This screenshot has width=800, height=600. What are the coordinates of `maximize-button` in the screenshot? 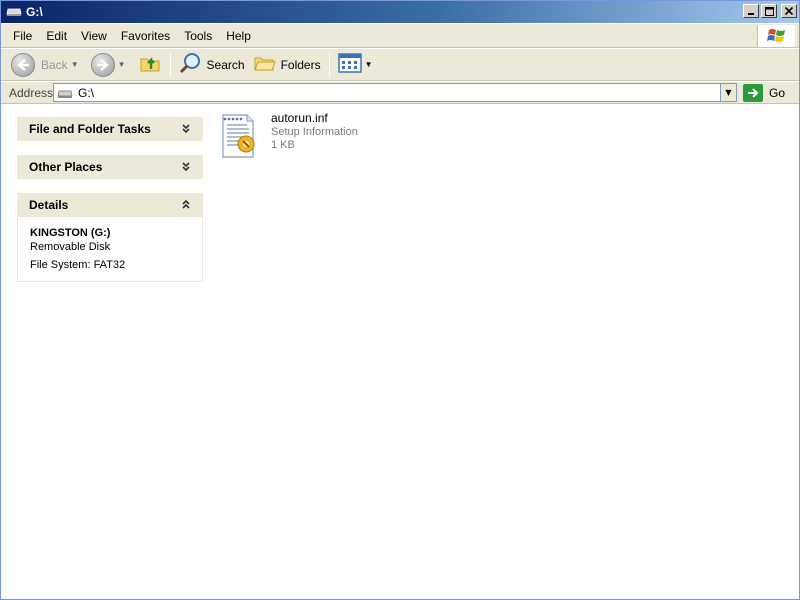 It's located at (769, 11).